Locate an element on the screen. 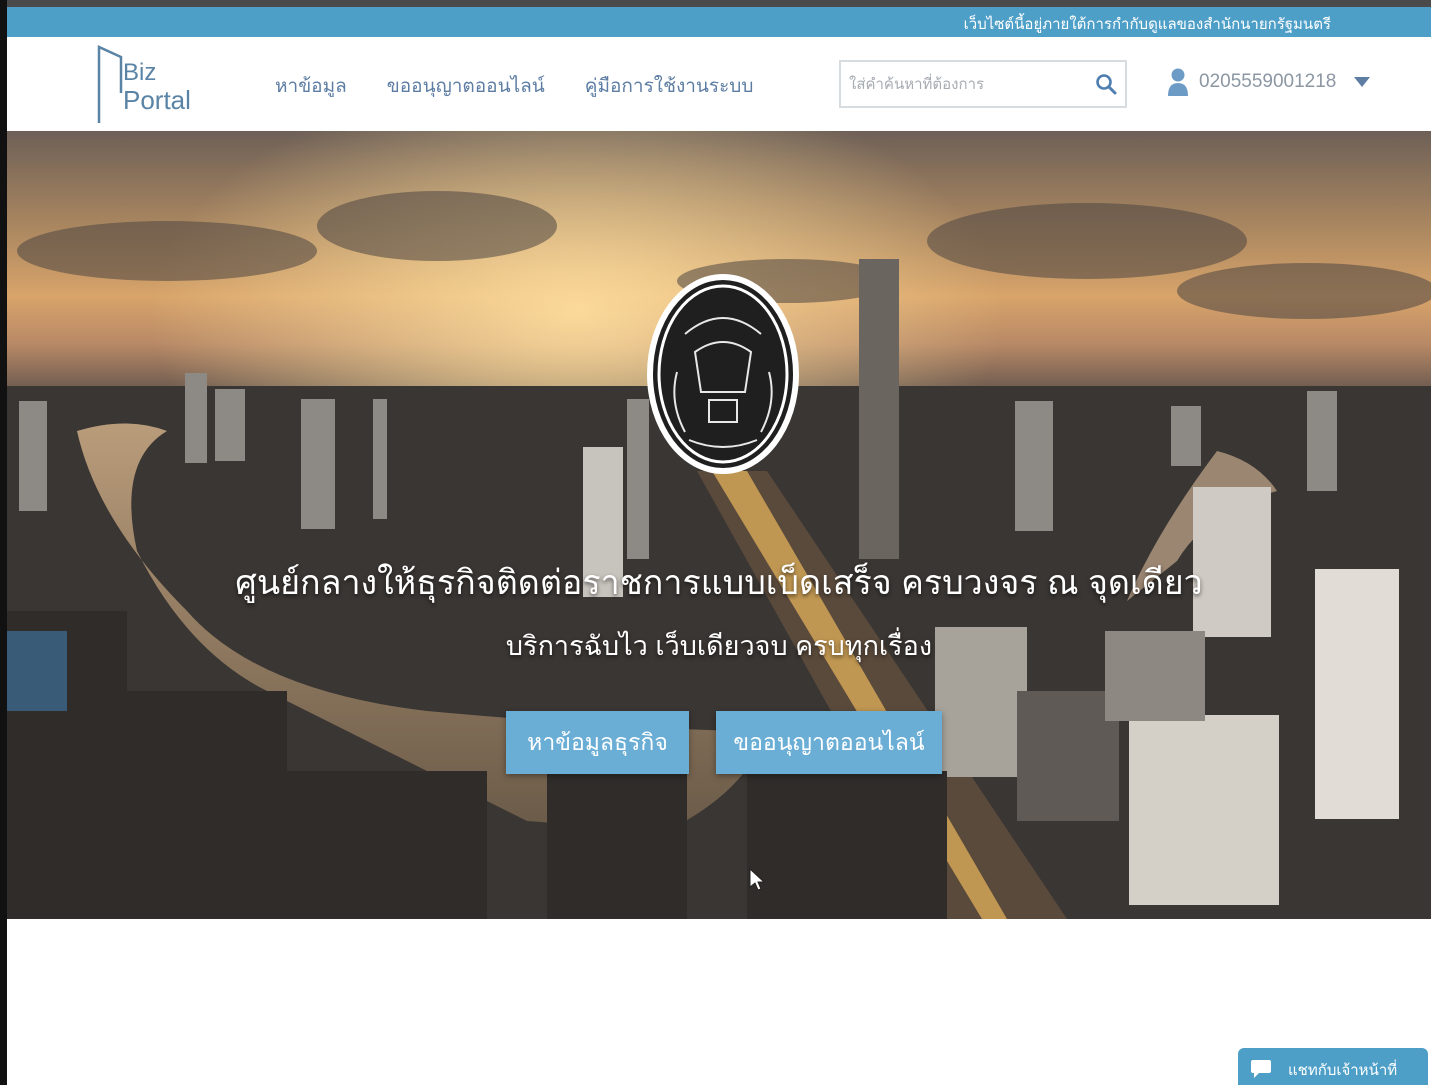 This screenshot has height=1085, width=1431. mouse-cursor-icon is located at coordinates (757, 879).